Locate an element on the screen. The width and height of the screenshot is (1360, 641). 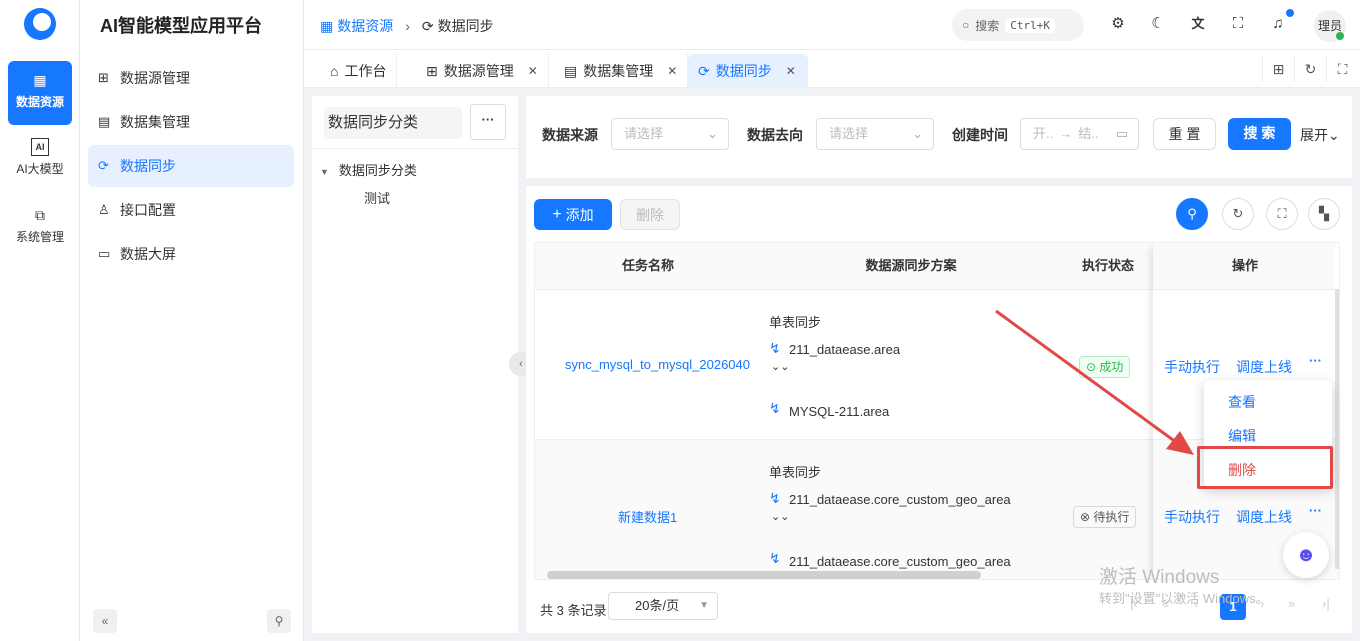
tree-more-button: ··· is located at coordinates (488, 122).